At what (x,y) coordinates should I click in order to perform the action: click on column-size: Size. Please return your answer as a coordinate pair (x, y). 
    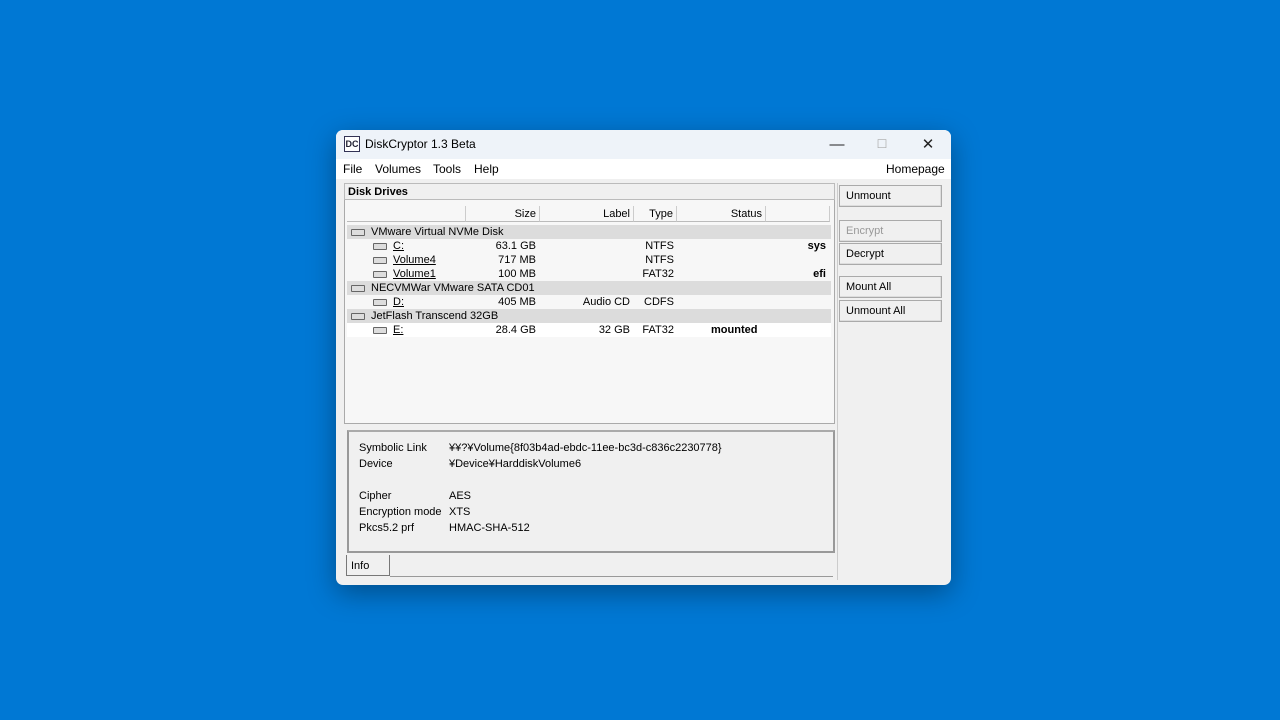
    Looking at the image, I should click on (503, 214).